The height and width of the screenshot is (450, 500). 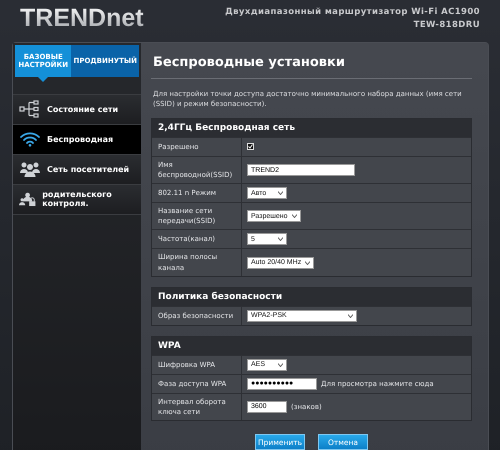 I want to click on section-title: WPA, so click(x=311, y=345).